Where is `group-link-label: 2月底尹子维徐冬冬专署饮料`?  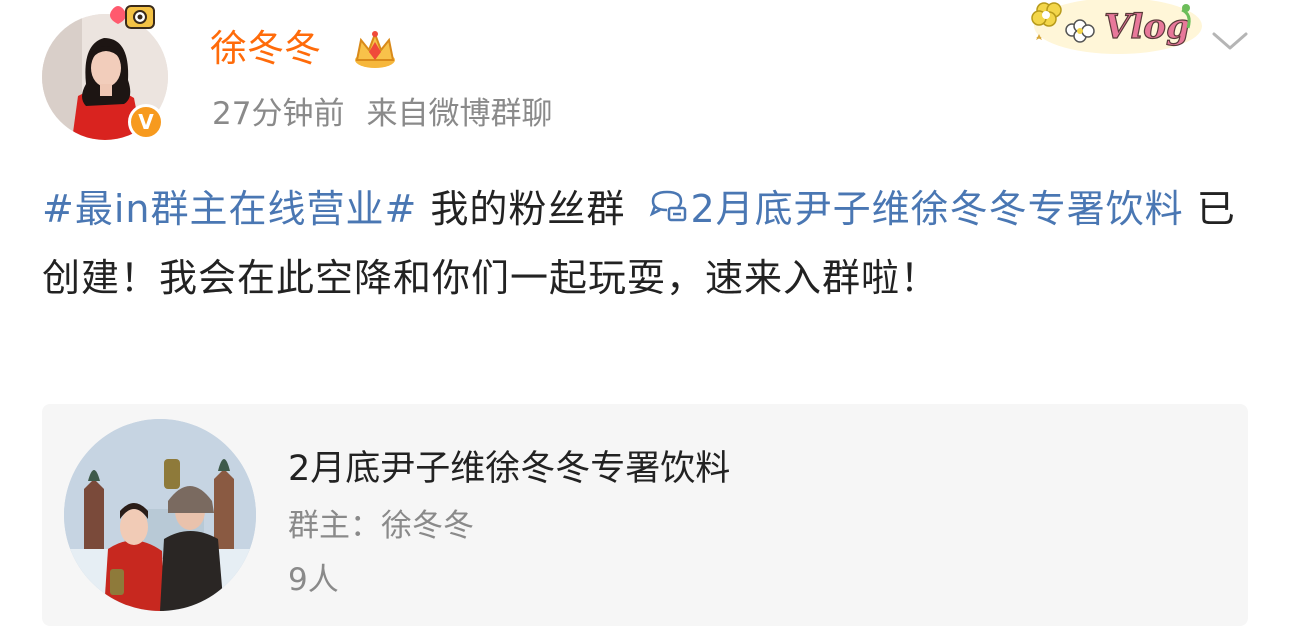
group-link-label: 2月底尹子维徐冬冬专署饮料 is located at coordinates (937, 209).